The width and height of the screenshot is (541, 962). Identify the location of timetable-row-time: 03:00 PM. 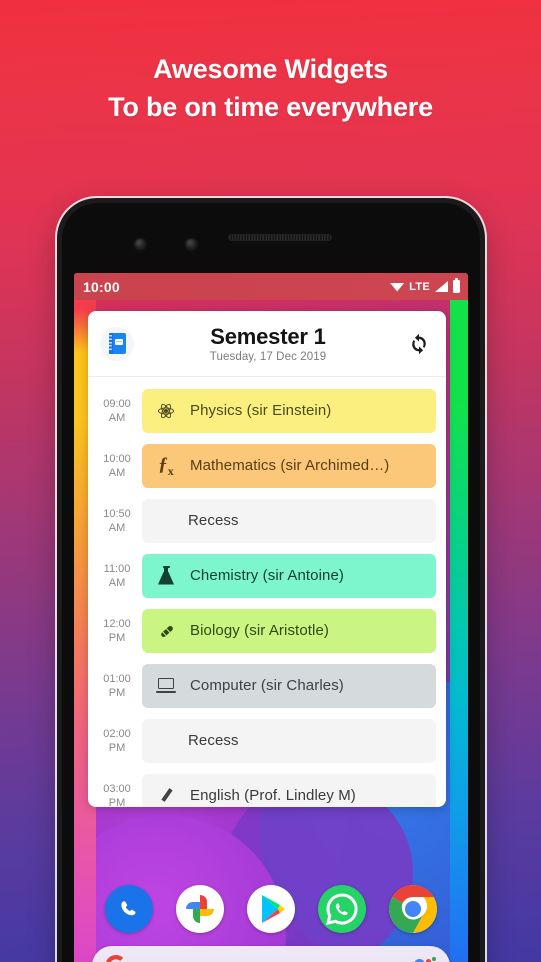
(115, 795).